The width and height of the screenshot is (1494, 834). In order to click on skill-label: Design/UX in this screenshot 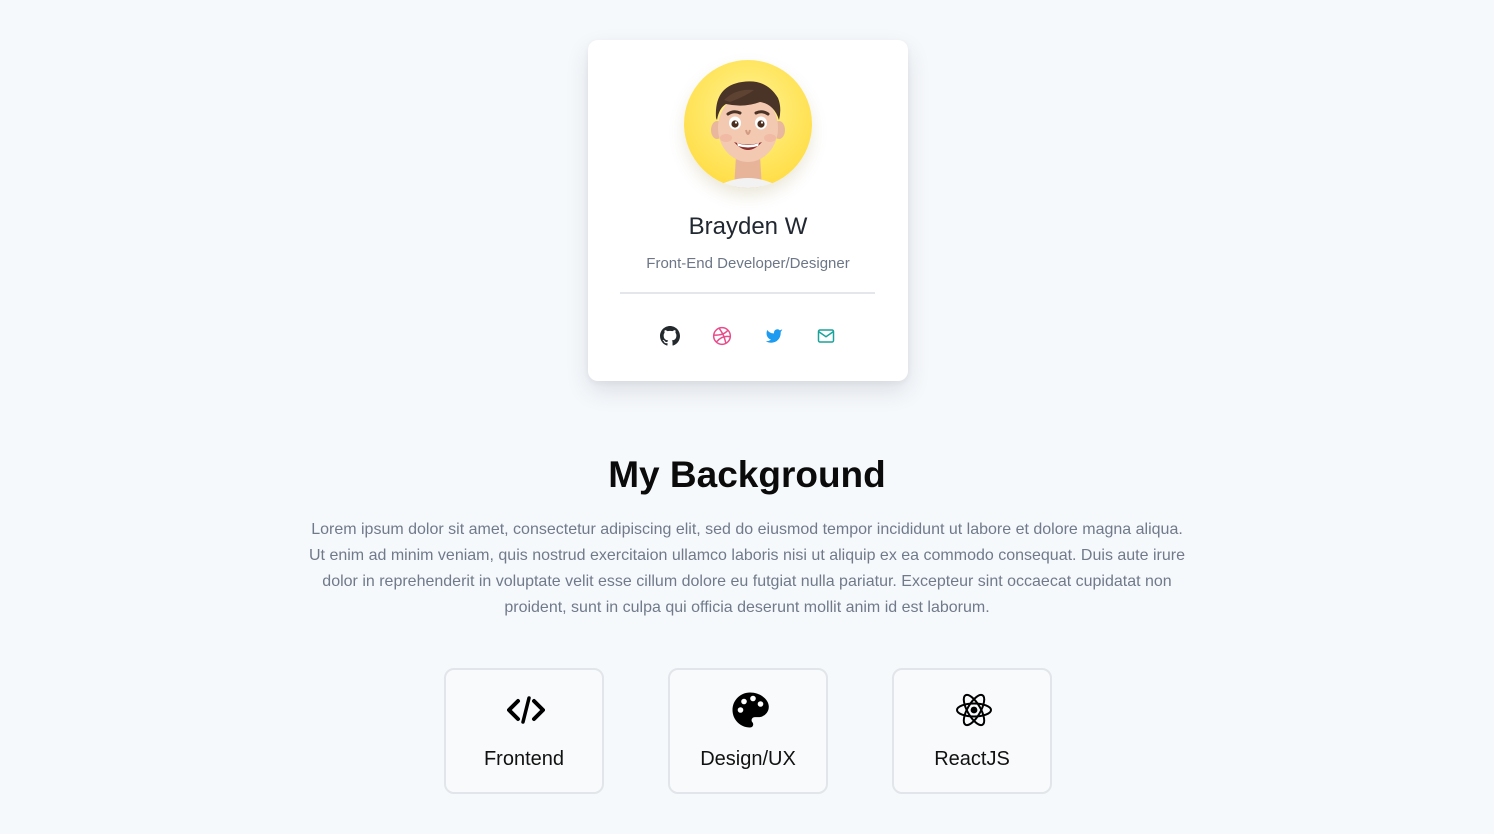, I will do `click(748, 759)`.